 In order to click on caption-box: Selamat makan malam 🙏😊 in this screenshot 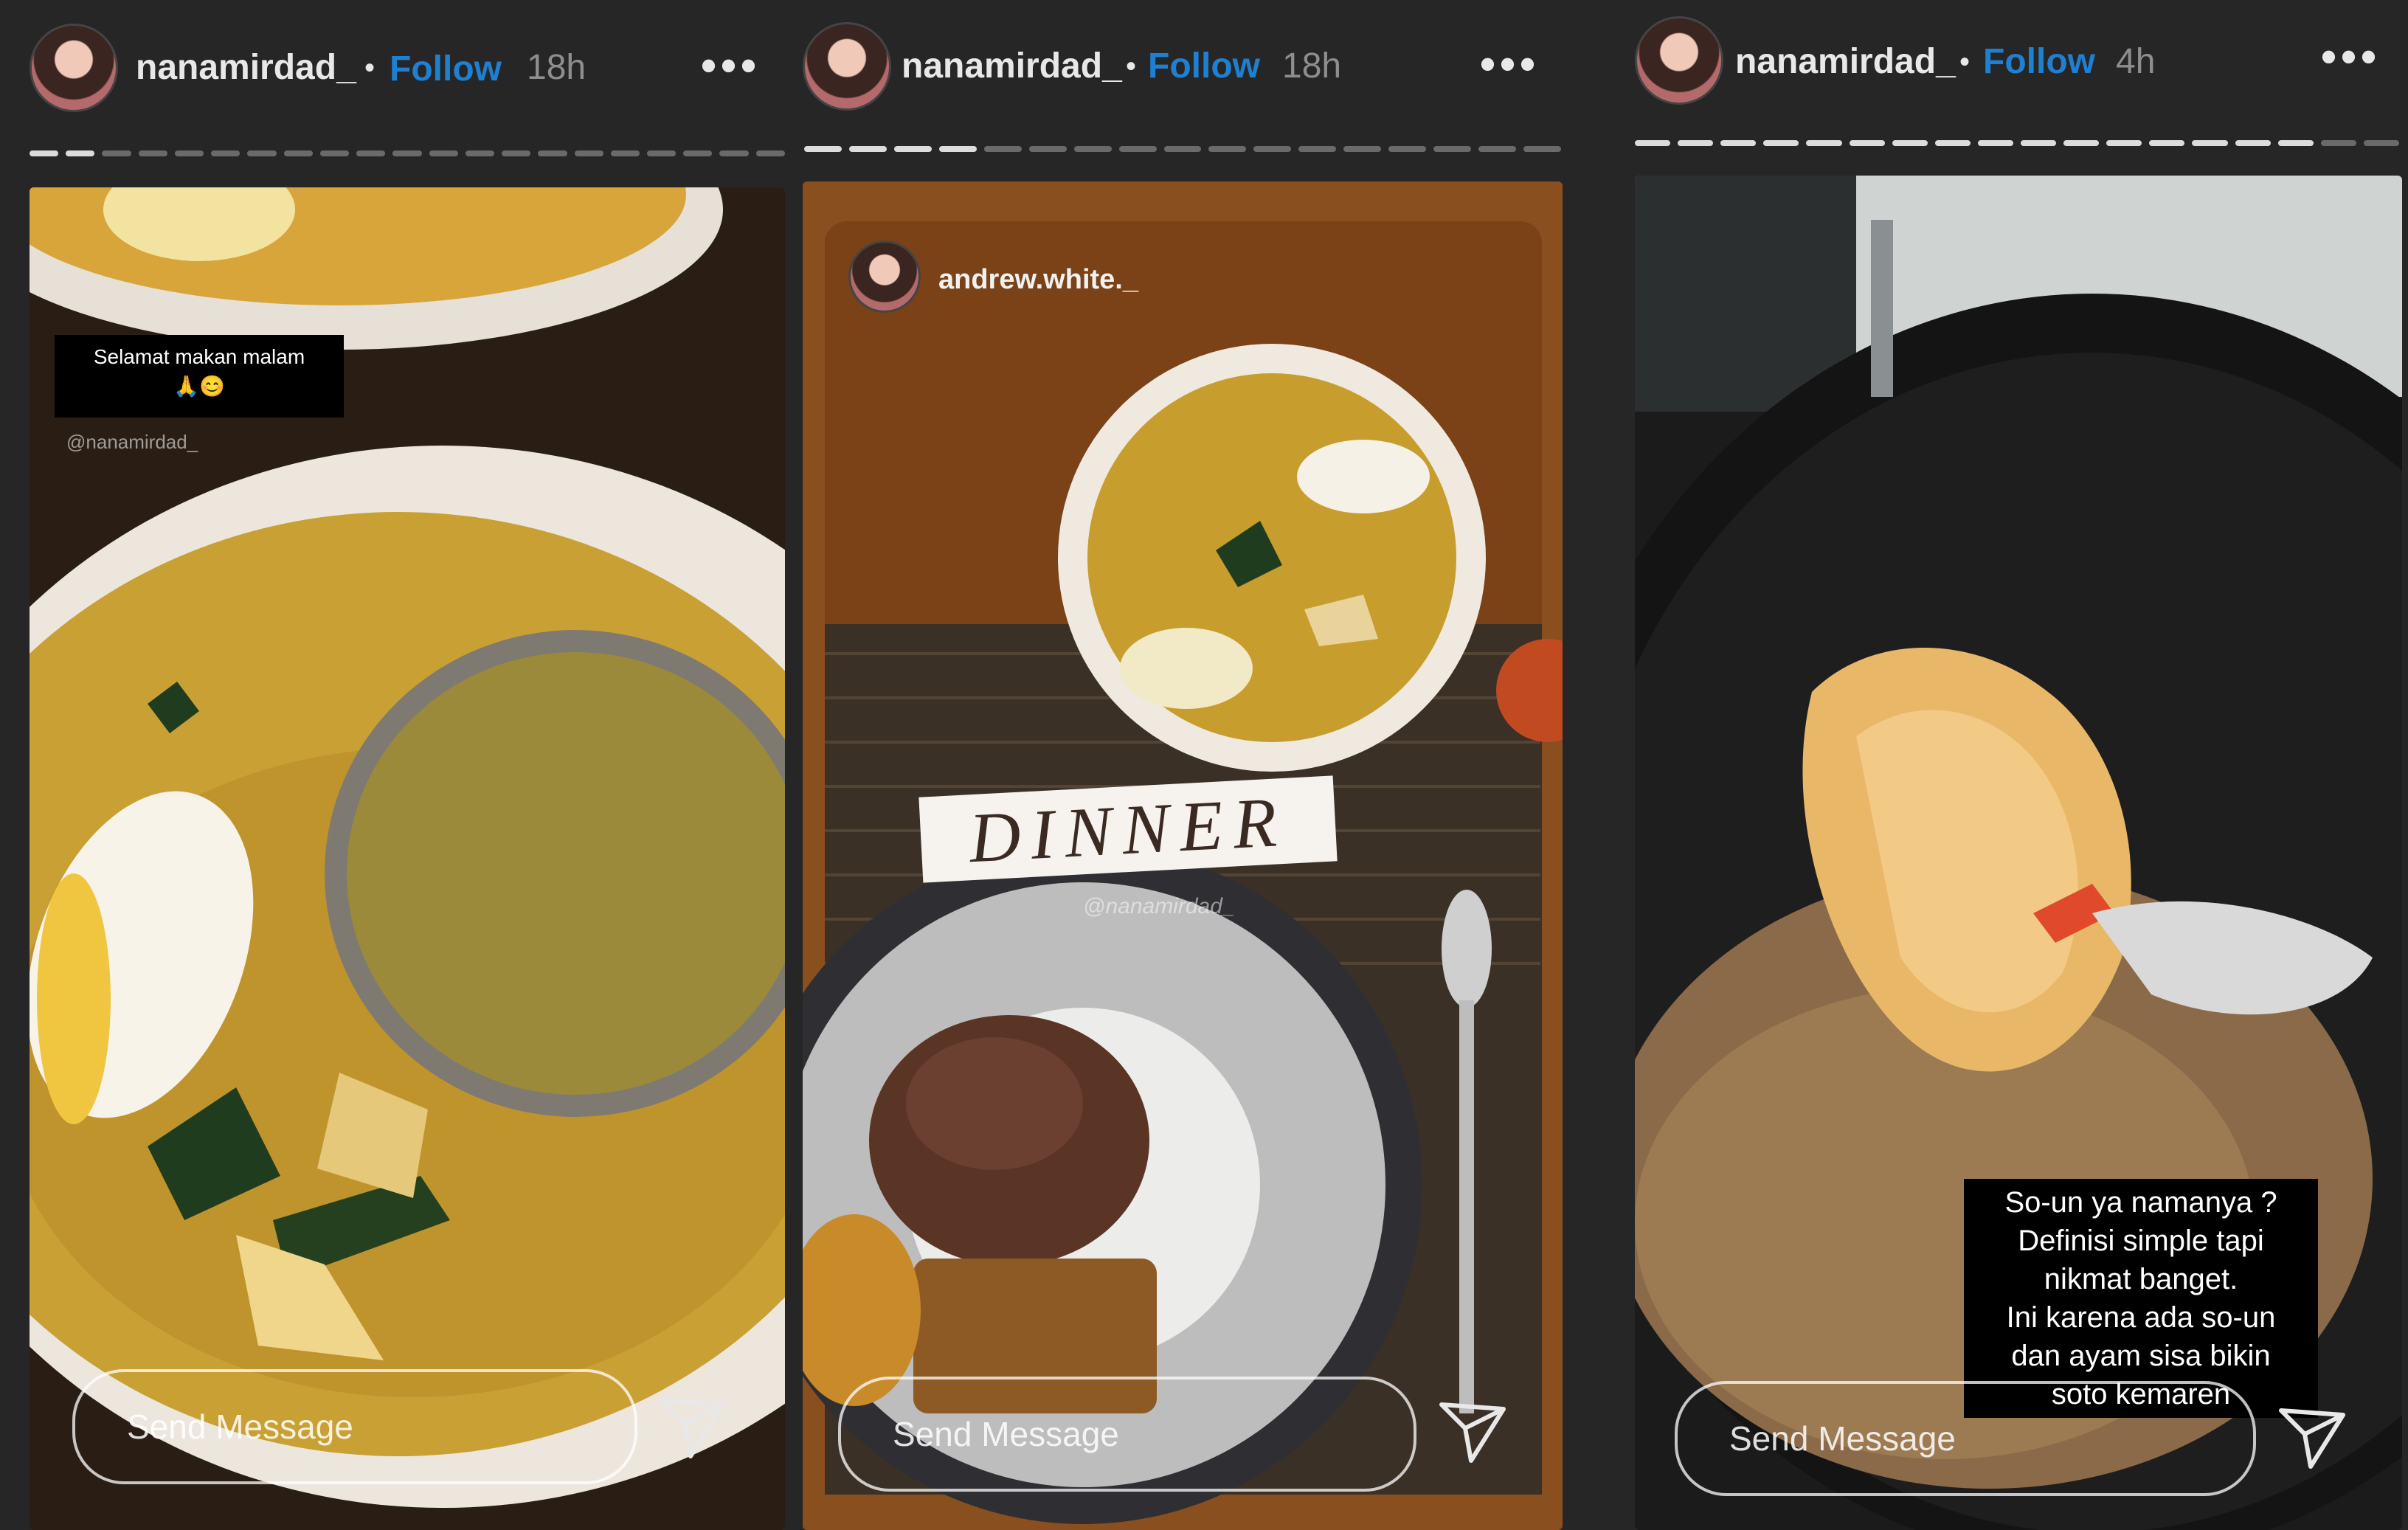, I will do `click(200, 376)`.